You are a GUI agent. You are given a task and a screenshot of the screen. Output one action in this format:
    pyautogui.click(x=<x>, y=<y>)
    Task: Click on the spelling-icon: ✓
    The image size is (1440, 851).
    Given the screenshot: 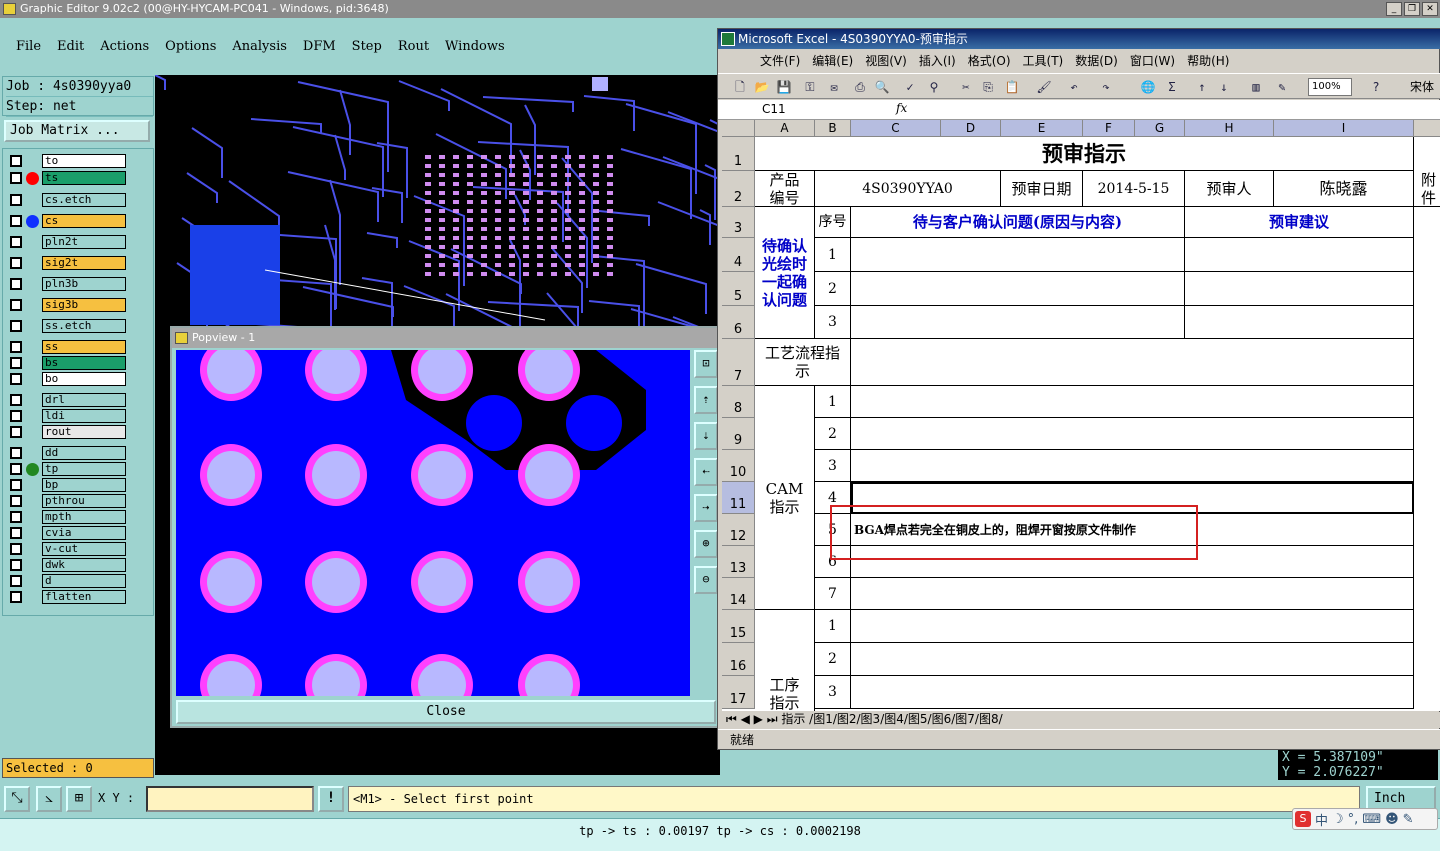 What is the action you would take?
    pyautogui.click(x=910, y=87)
    